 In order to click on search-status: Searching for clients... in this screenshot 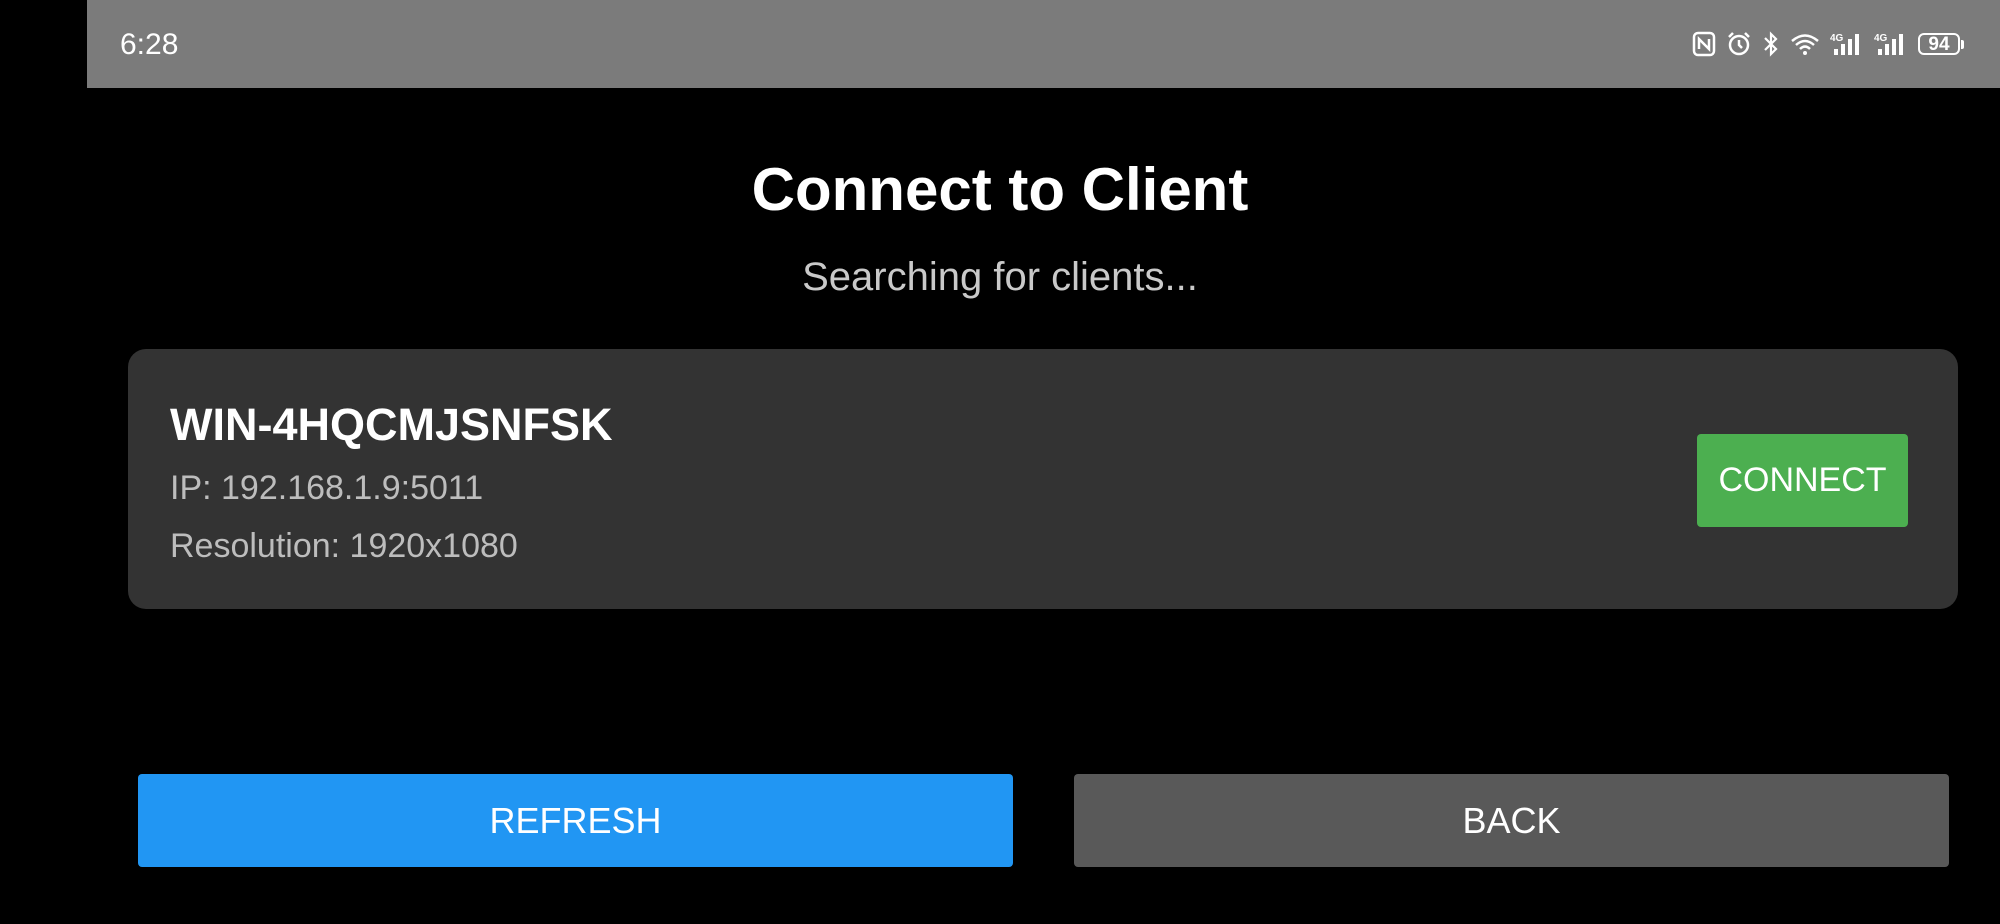, I will do `click(1000, 277)`.